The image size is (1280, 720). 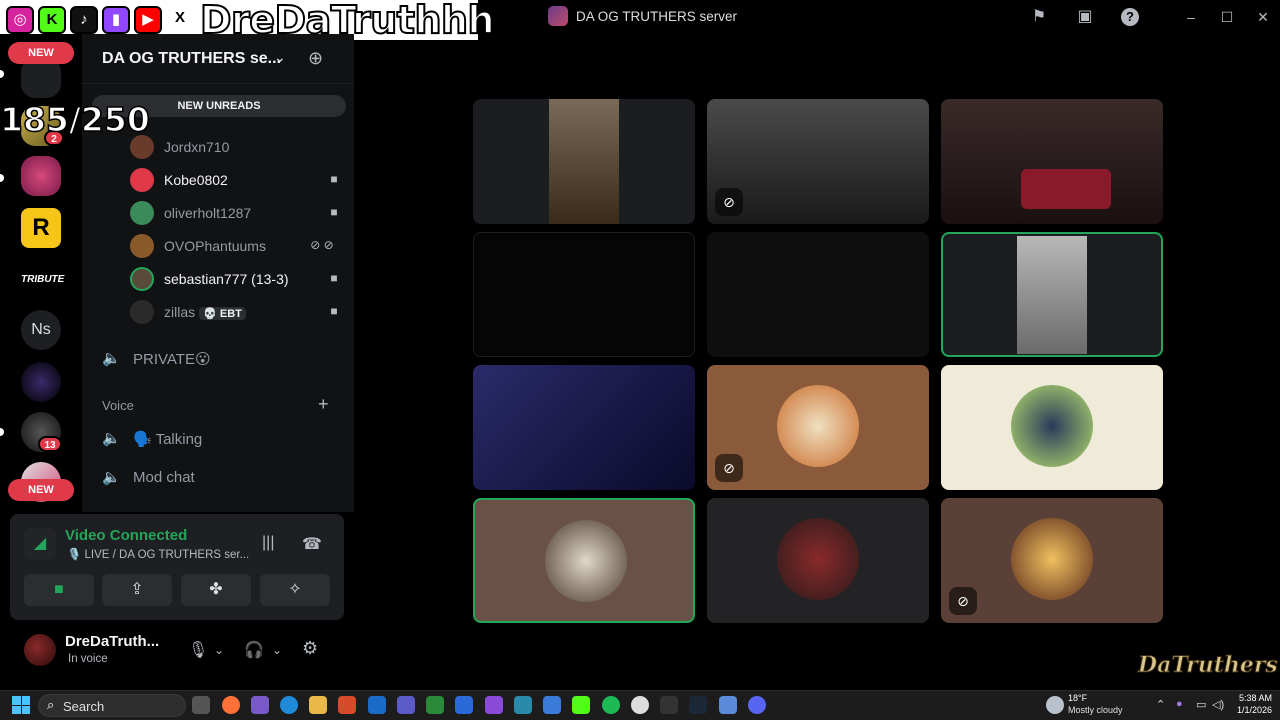 I want to click on camera-button: ■, so click(x=59, y=590).